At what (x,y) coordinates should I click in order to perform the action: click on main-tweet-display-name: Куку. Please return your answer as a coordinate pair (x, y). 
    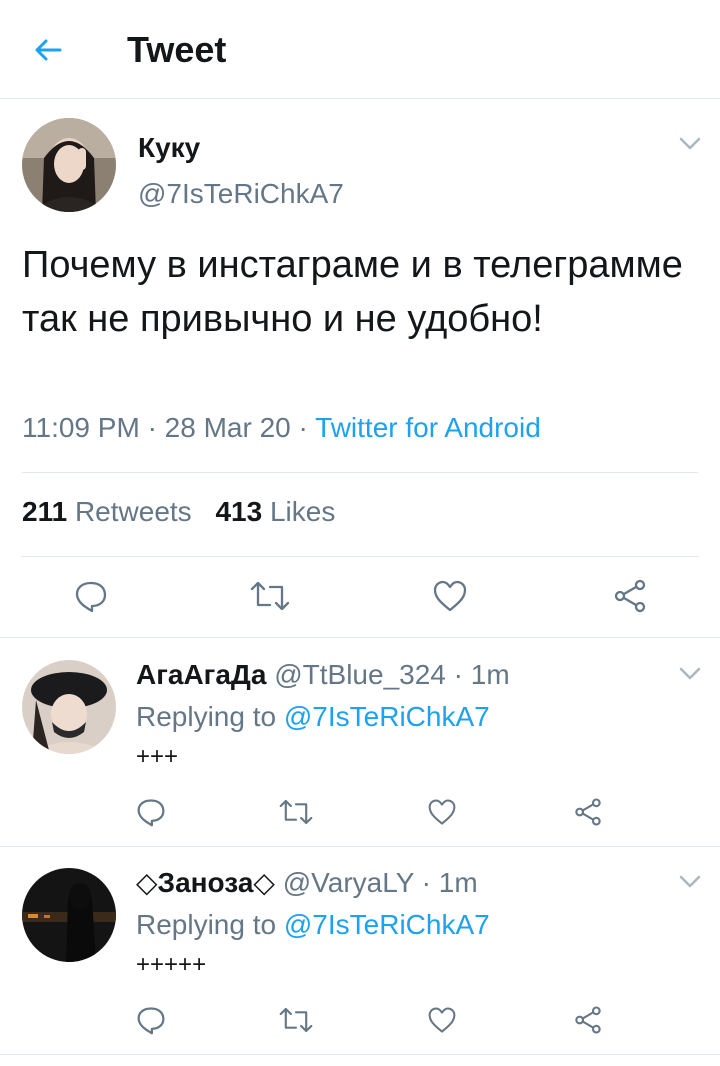
    Looking at the image, I should click on (169, 148).